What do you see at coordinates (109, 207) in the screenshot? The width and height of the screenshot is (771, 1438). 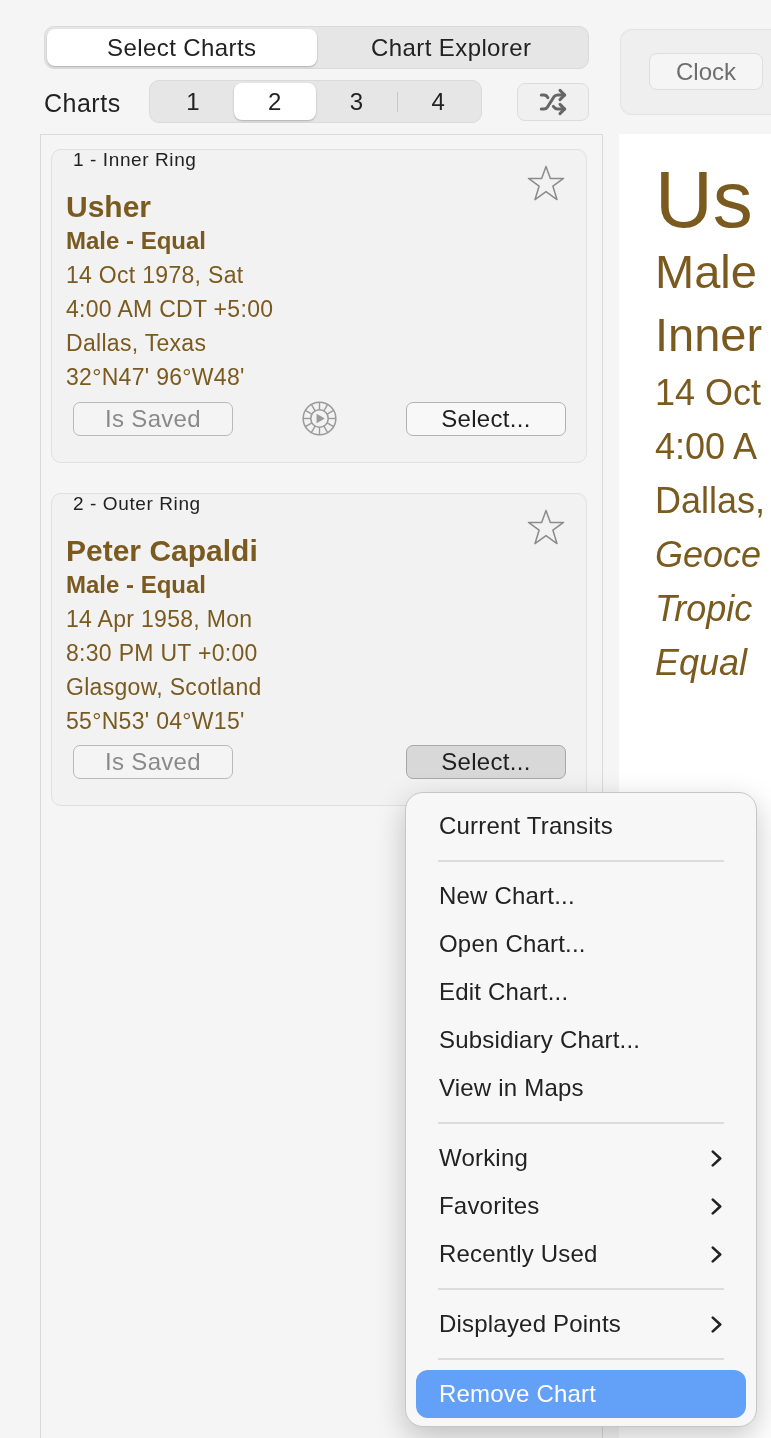 I see `chart-name: Usher` at bounding box center [109, 207].